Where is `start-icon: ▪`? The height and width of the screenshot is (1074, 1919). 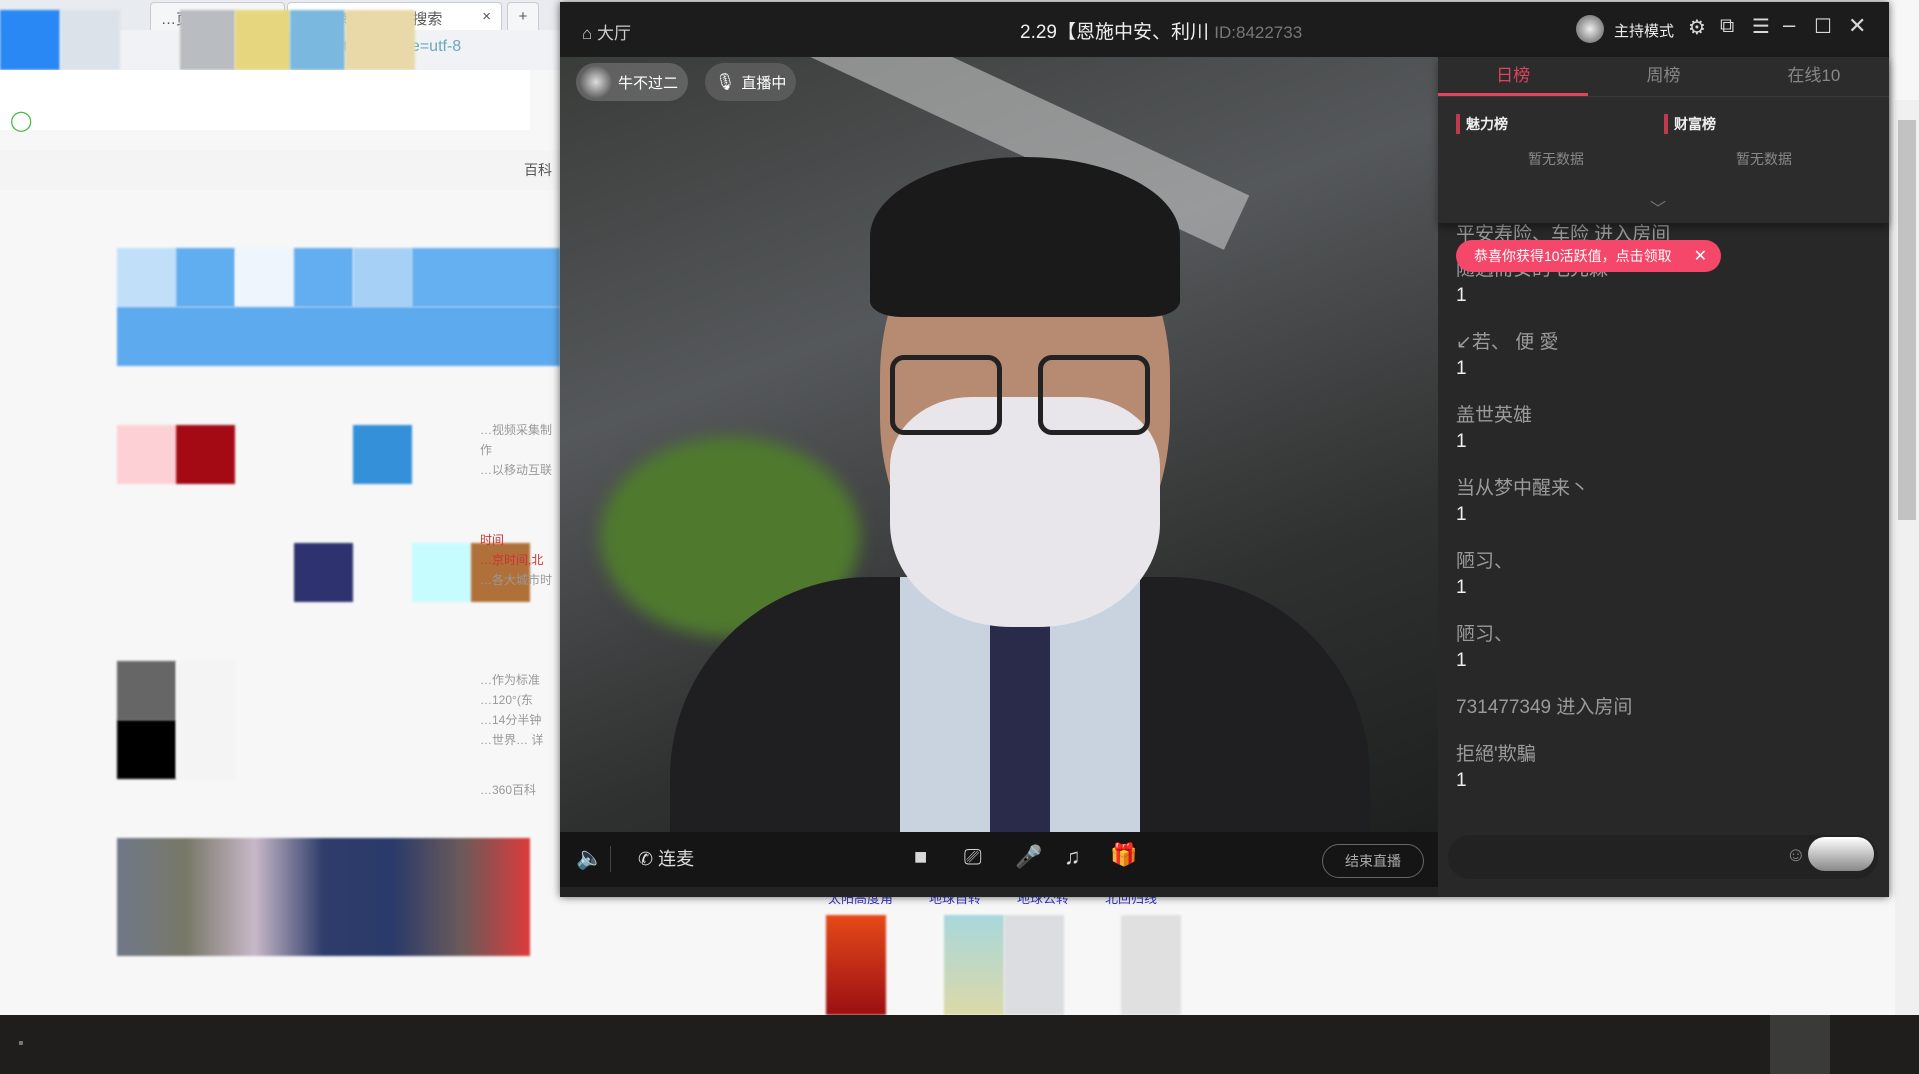 start-icon: ▪ is located at coordinates (21, 1044).